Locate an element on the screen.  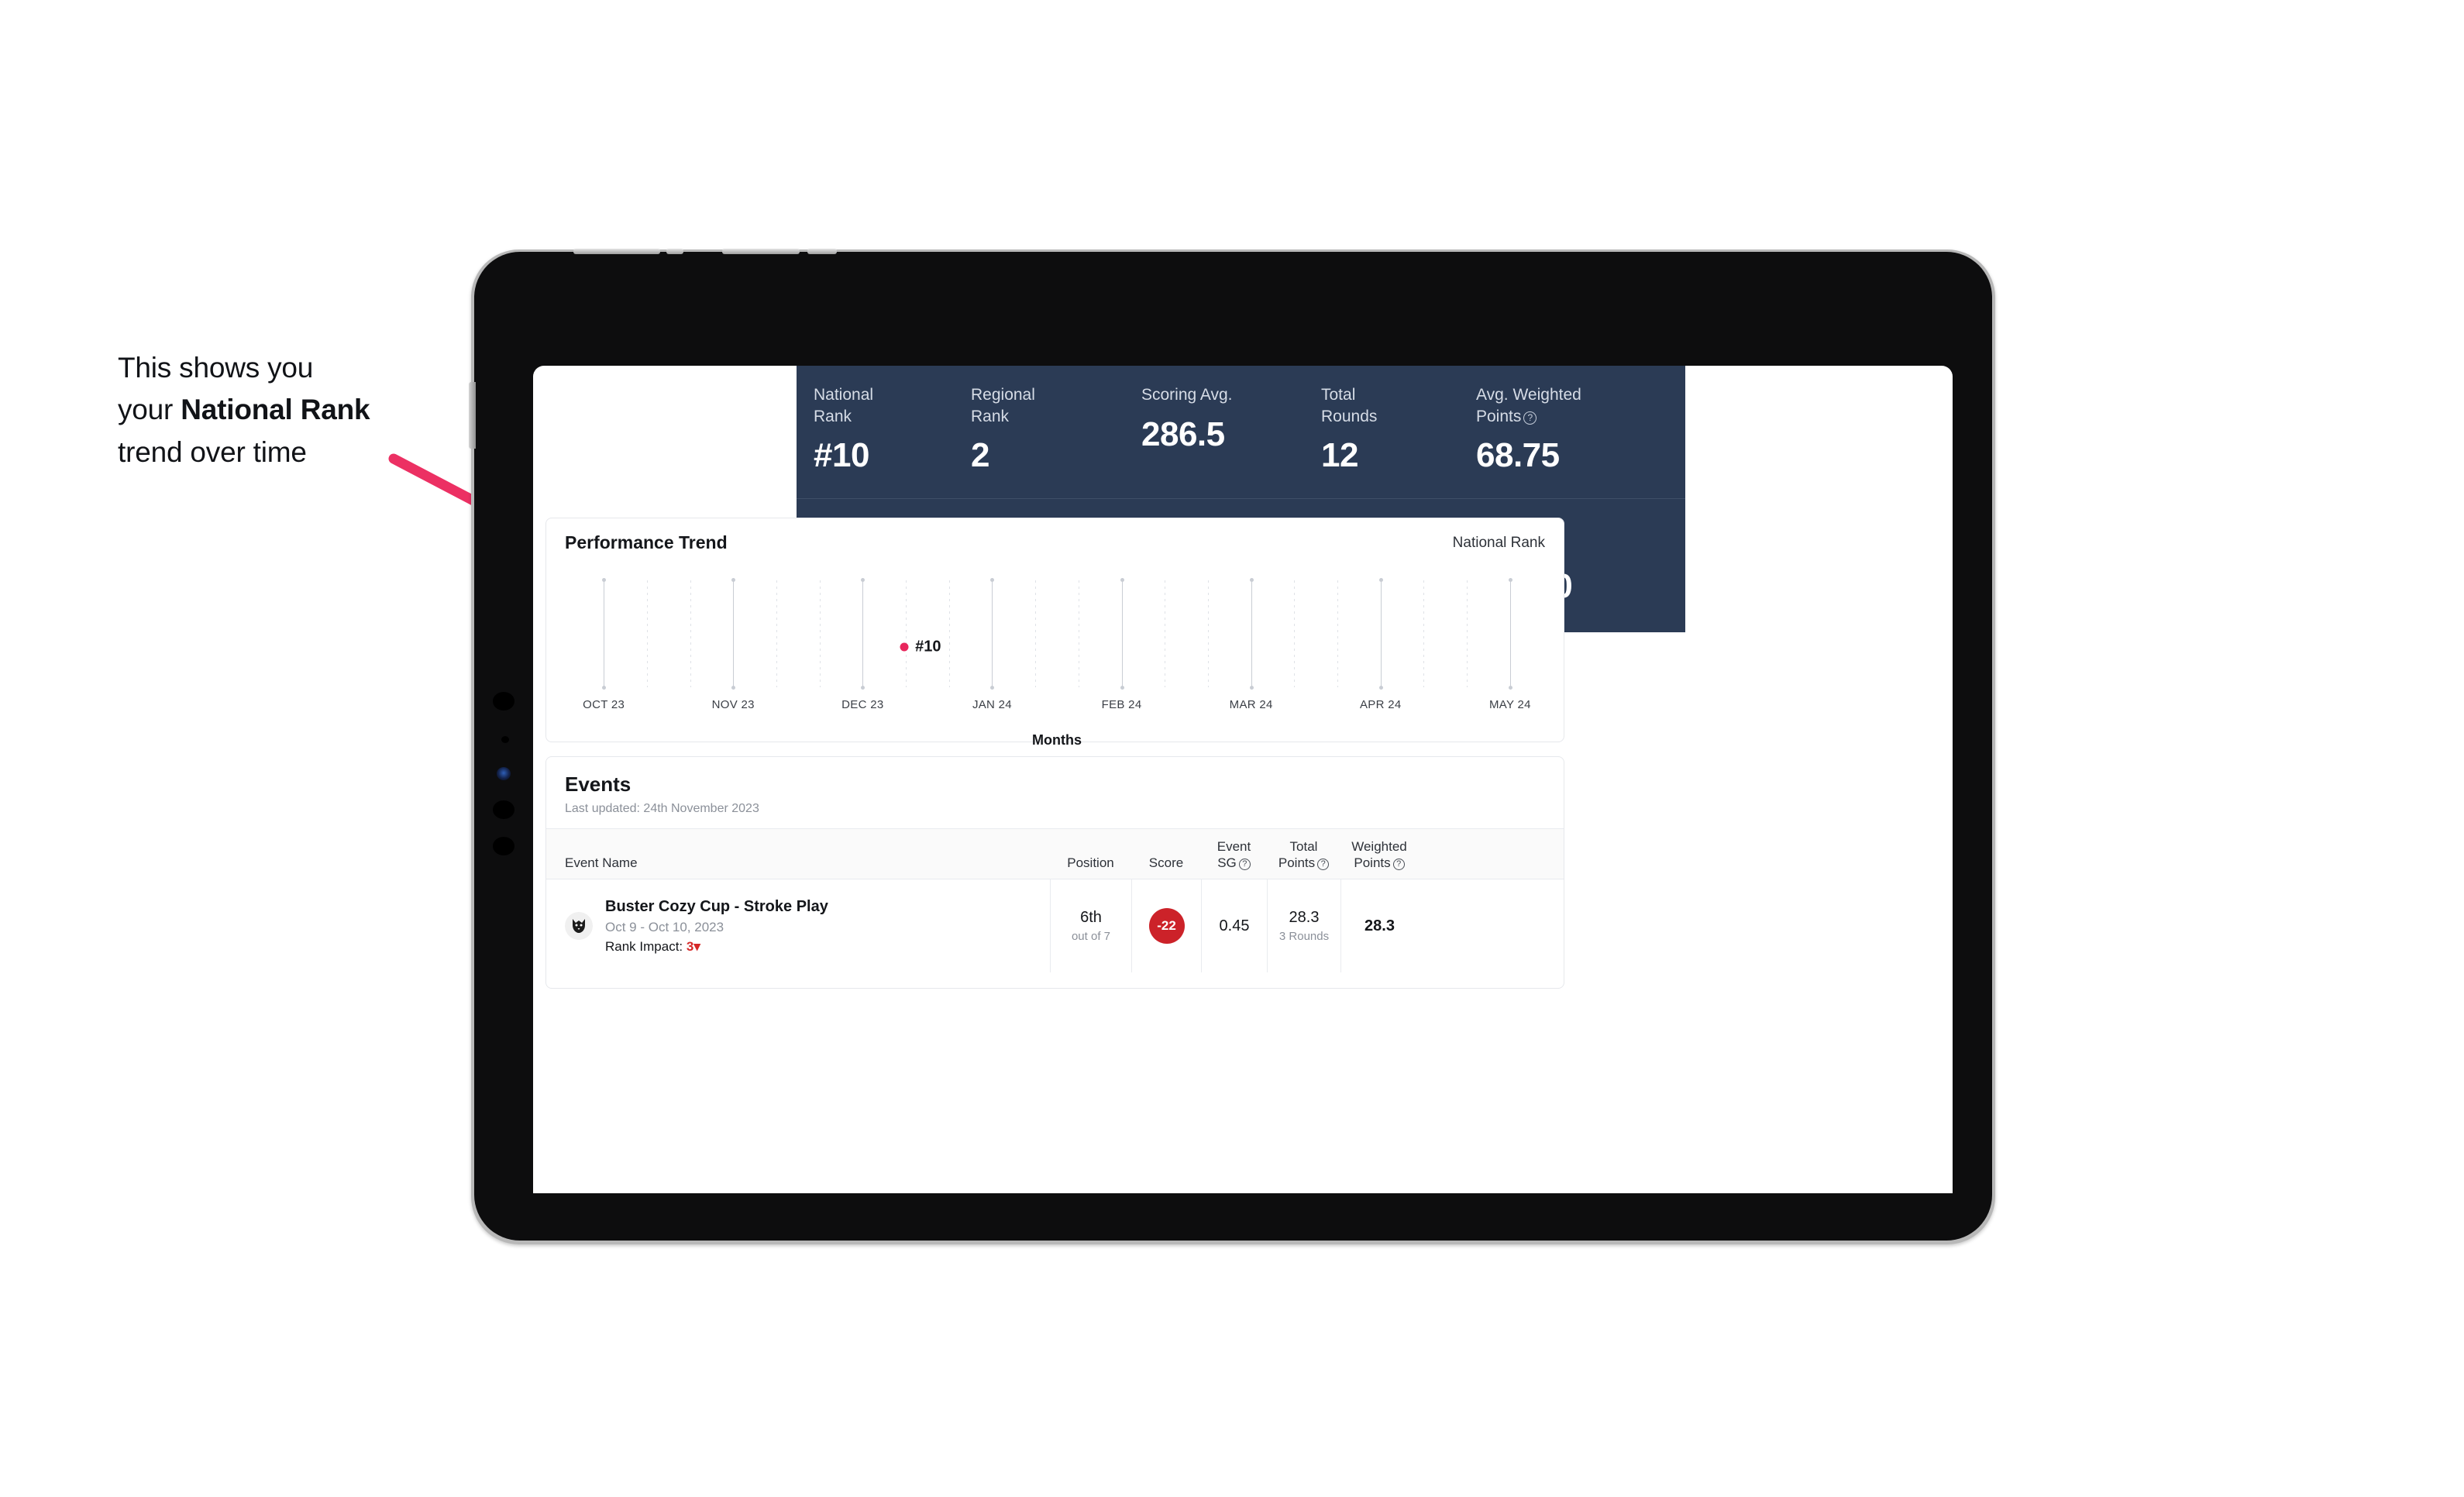
event-name: Buster Cozy Cup - Stroke Play is located at coordinates (716, 906).